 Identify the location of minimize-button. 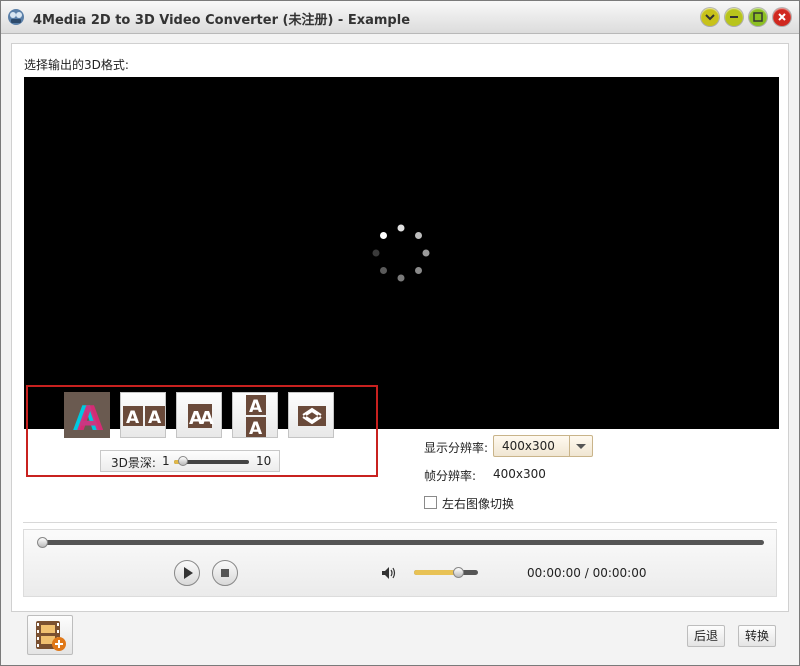
(734, 17).